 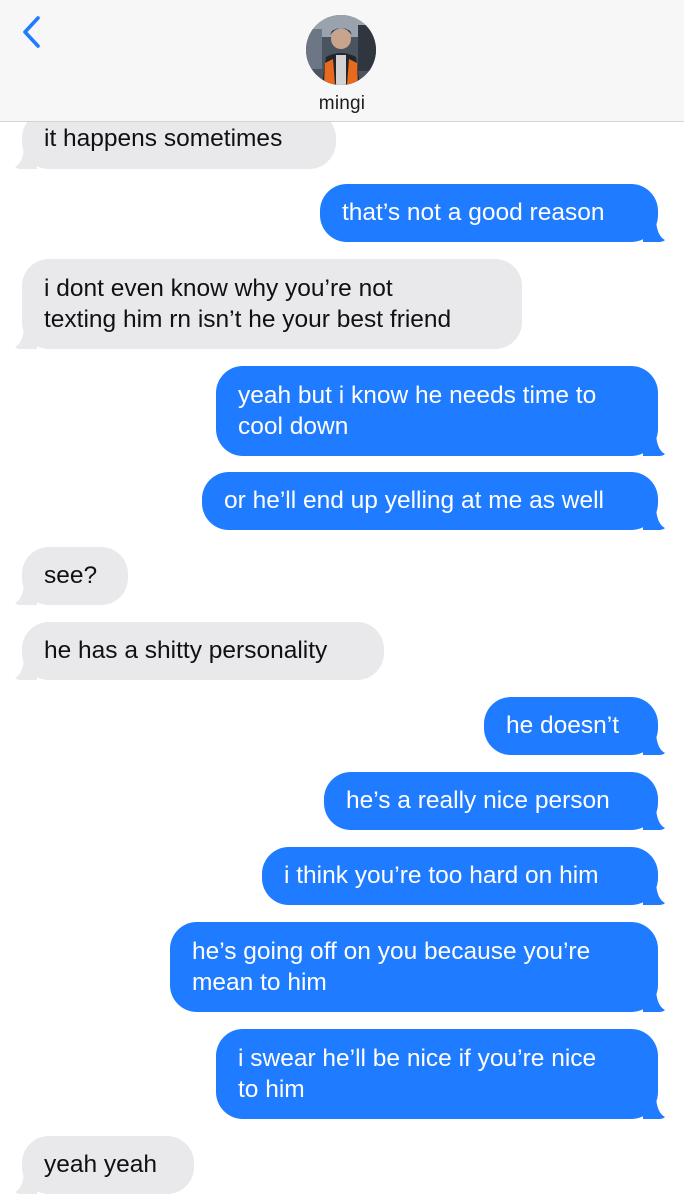 What do you see at coordinates (163, 138) in the screenshot?
I see `message-text: it happens sometimes` at bounding box center [163, 138].